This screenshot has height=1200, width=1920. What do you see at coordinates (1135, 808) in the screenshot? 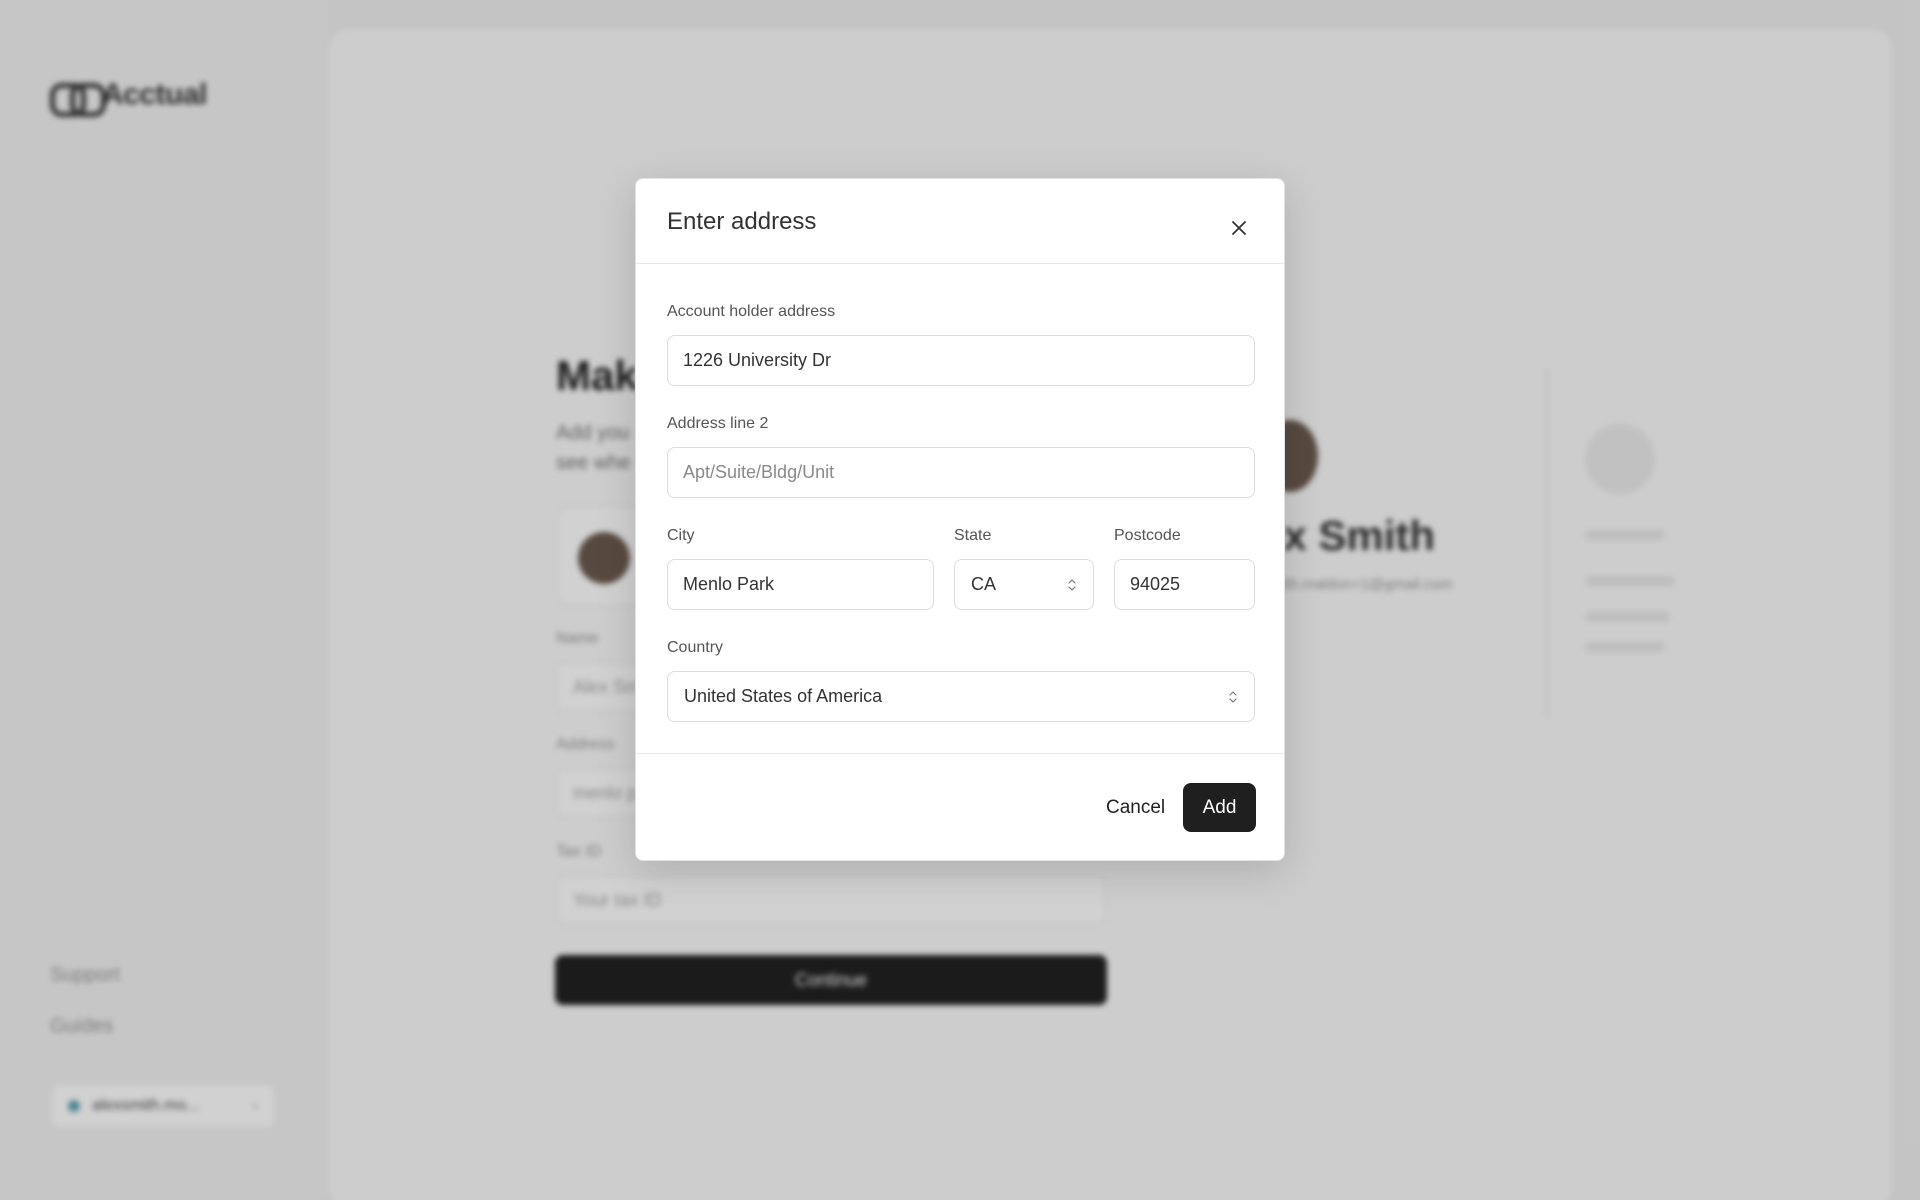
I see `cancel-button: Cancel` at bounding box center [1135, 808].